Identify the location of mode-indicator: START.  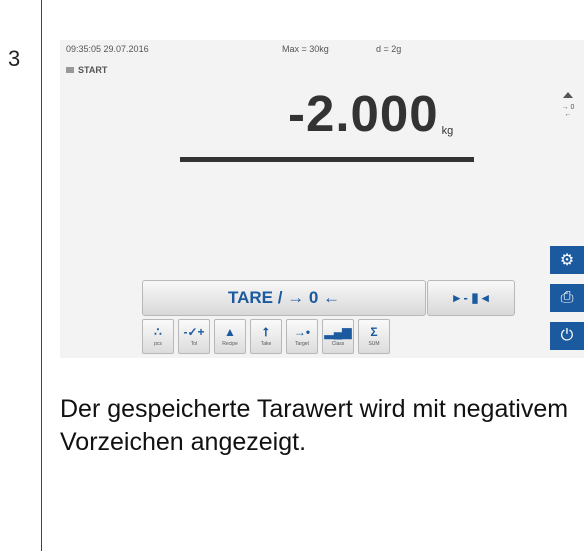
(86, 70).